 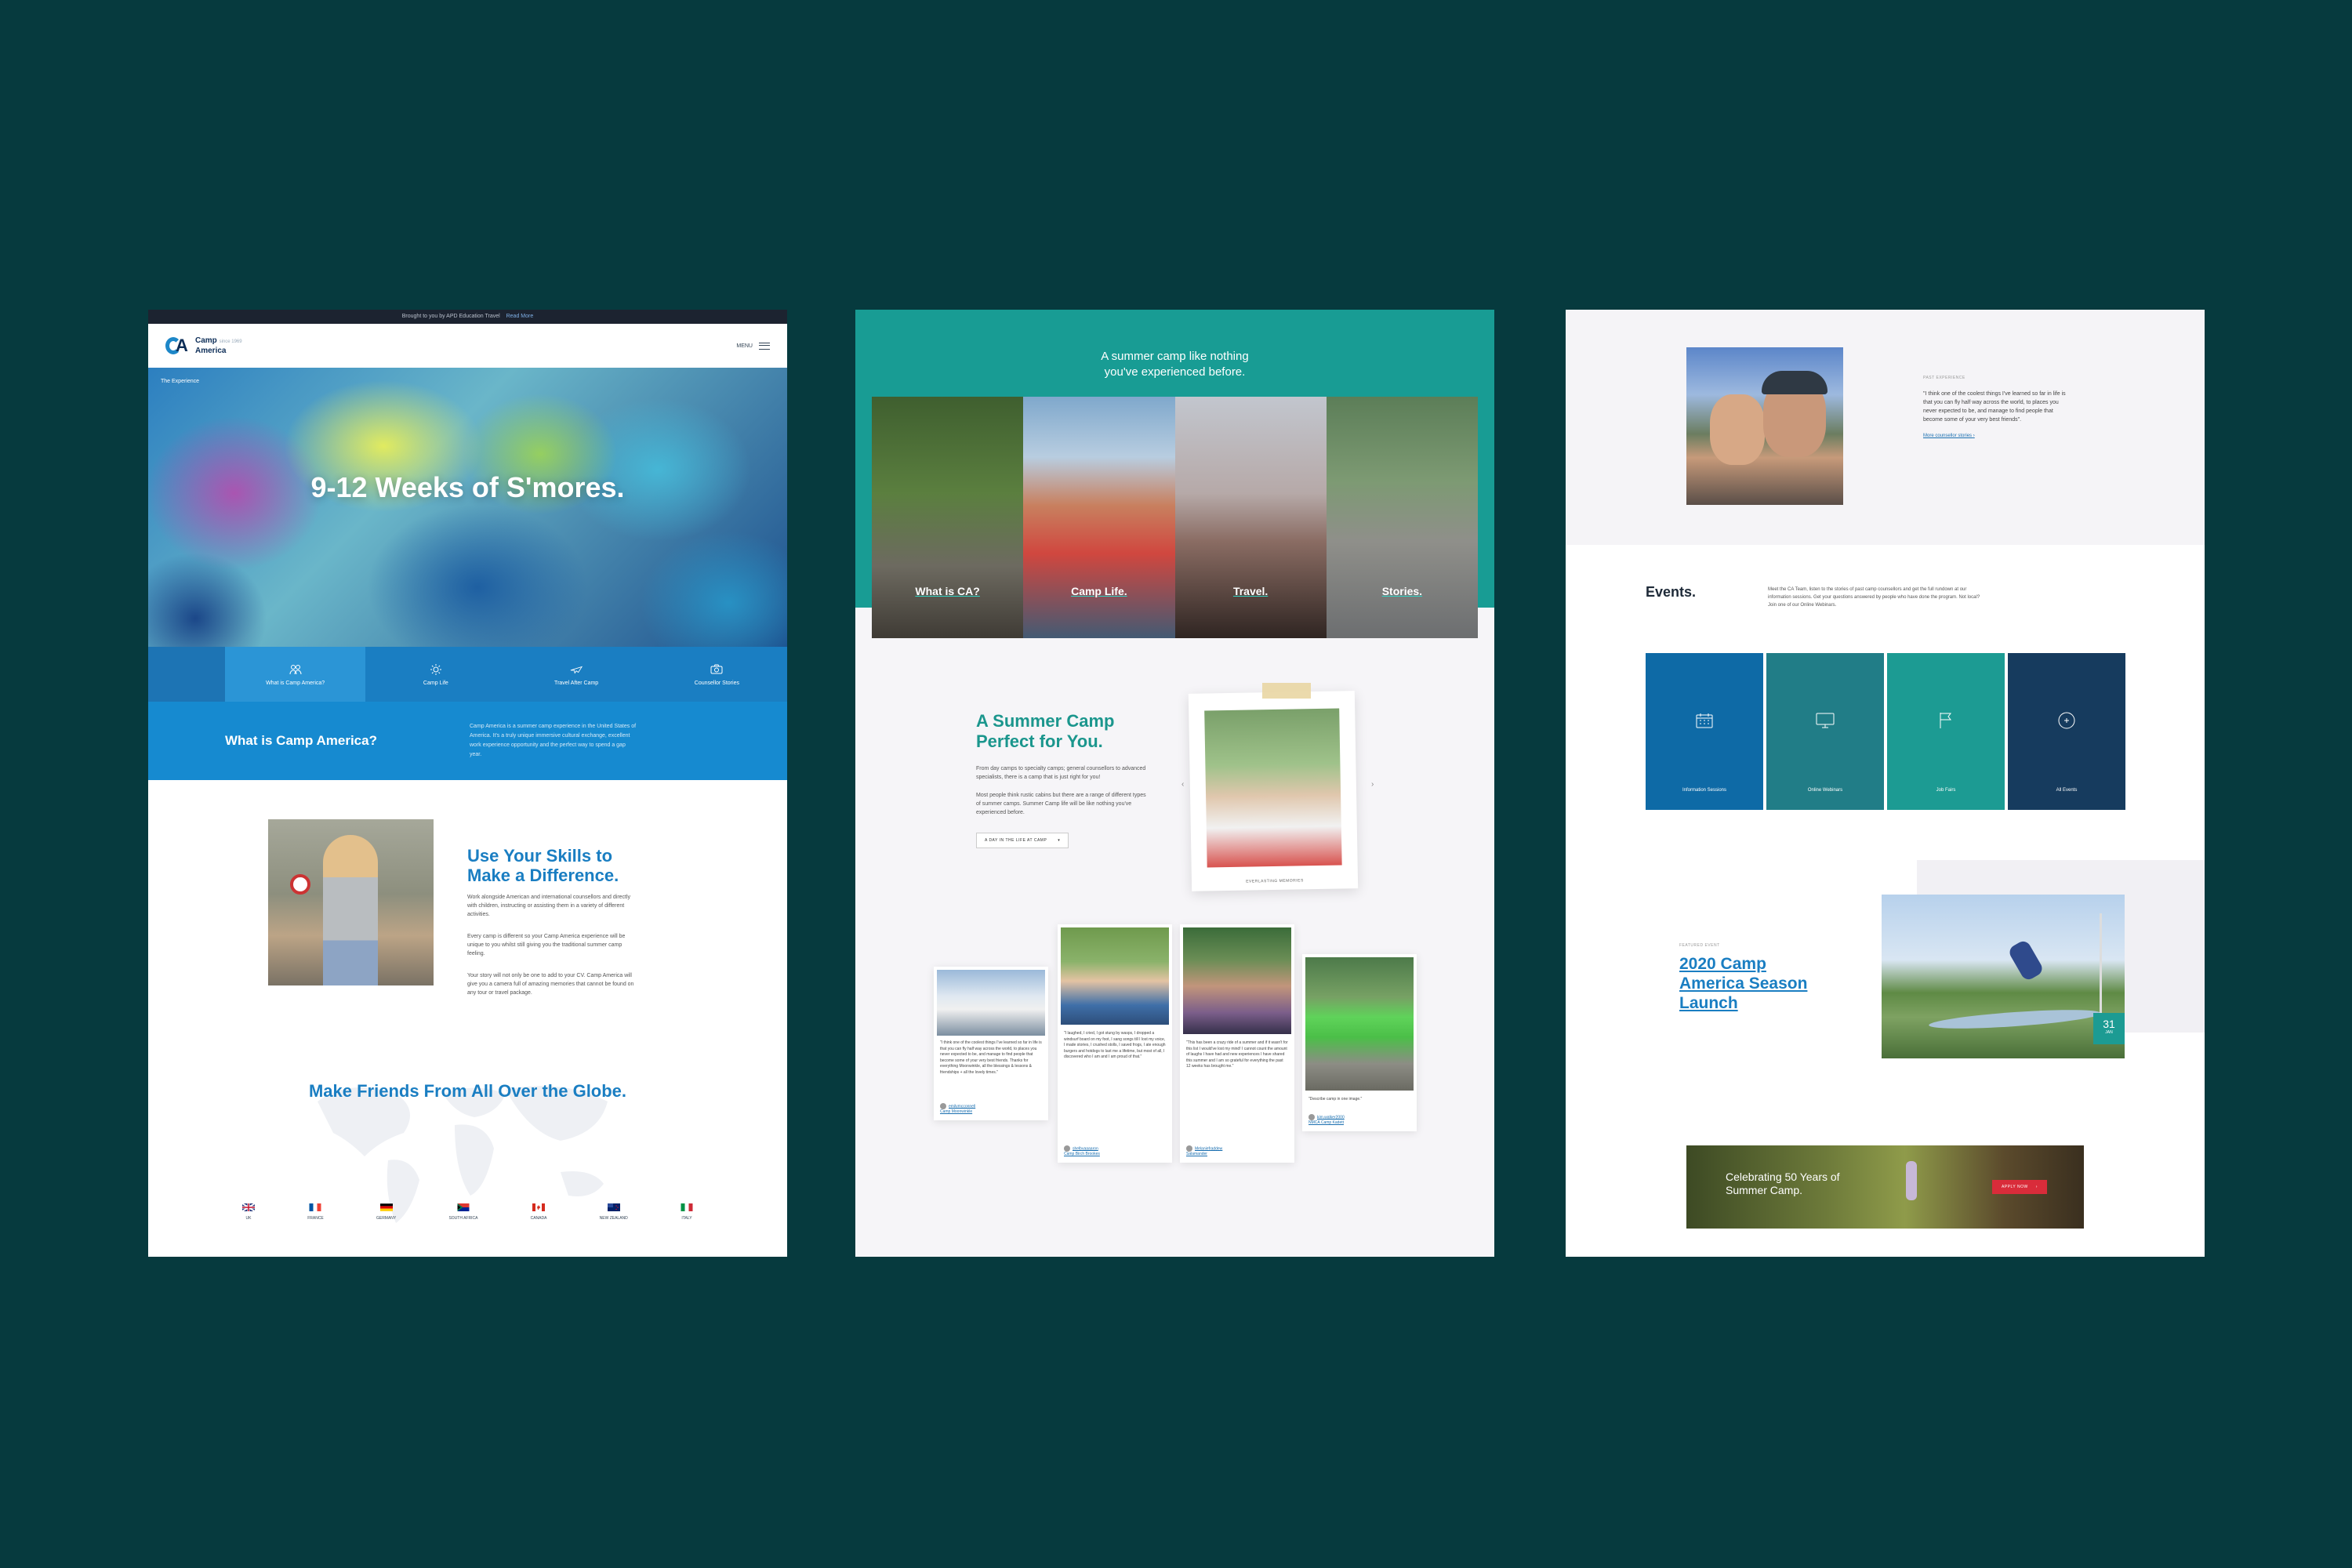 What do you see at coordinates (576, 683) in the screenshot?
I see `tab-label: Travel After Camp` at bounding box center [576, 683].